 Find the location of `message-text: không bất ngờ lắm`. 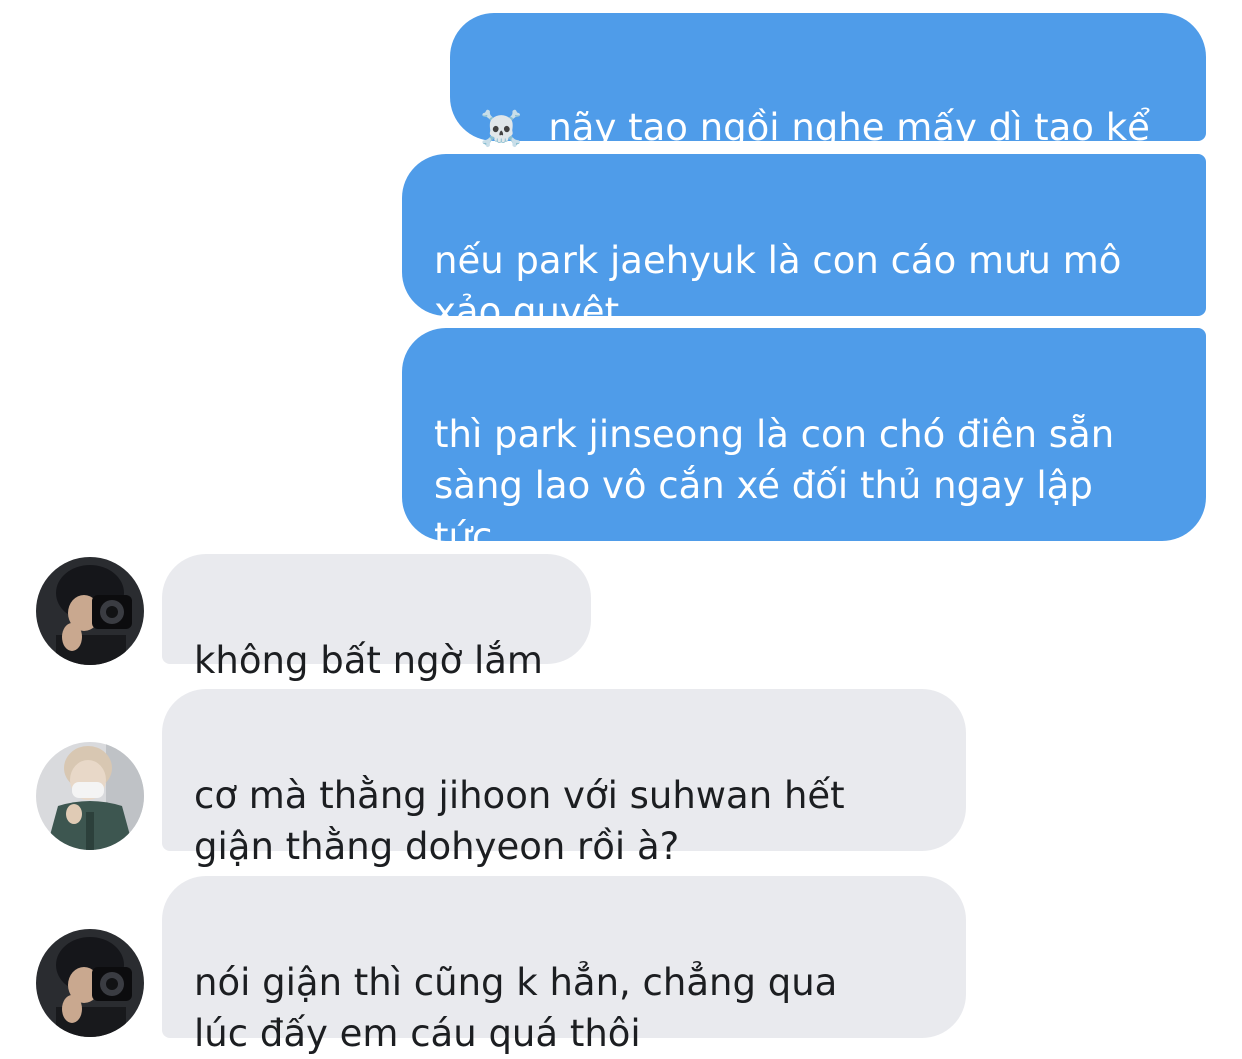

message-text: không bất ngờ lắm is located at coordinates (368, 660).